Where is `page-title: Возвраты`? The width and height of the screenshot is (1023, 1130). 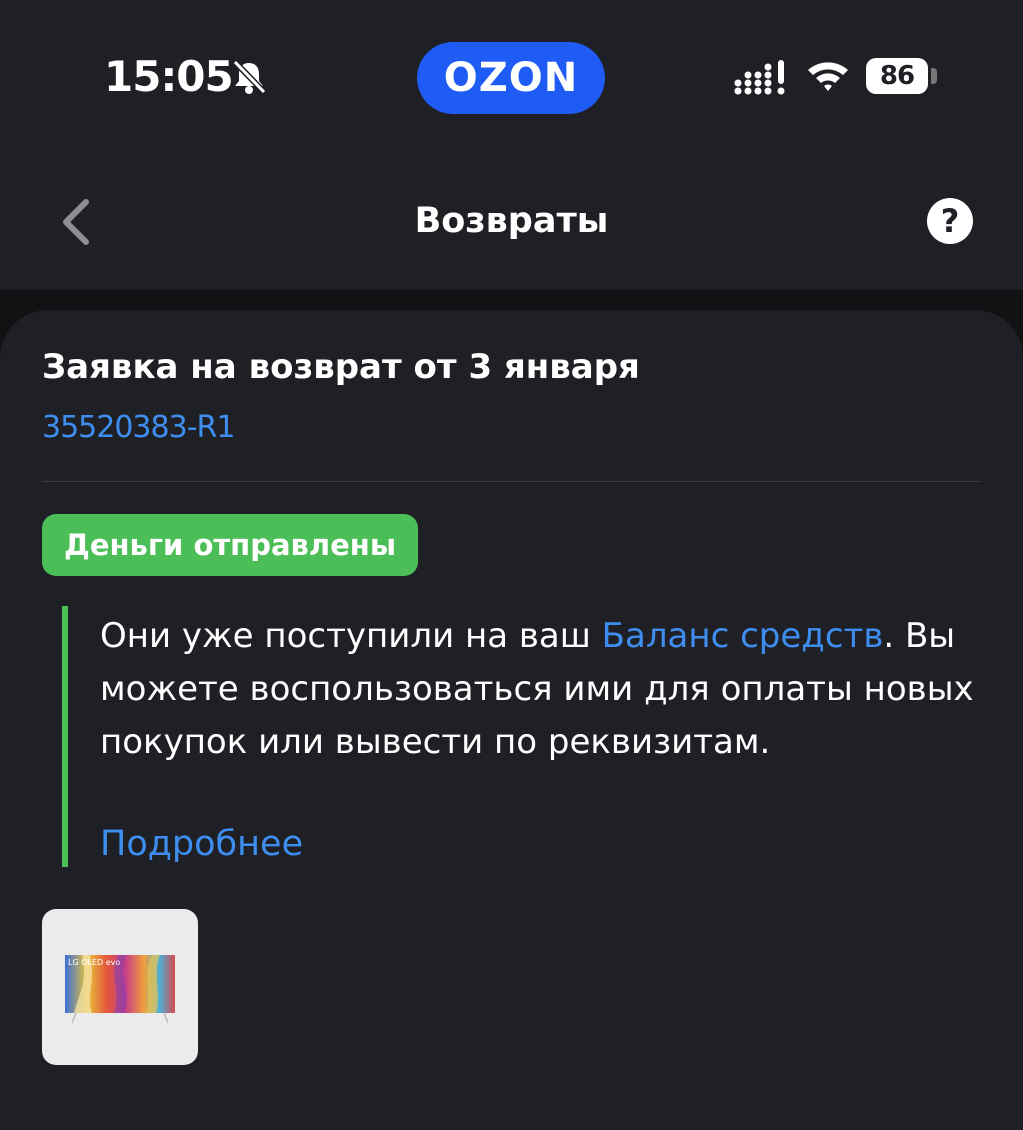
page-title: Возвраты is located at coordinates (511, 221).